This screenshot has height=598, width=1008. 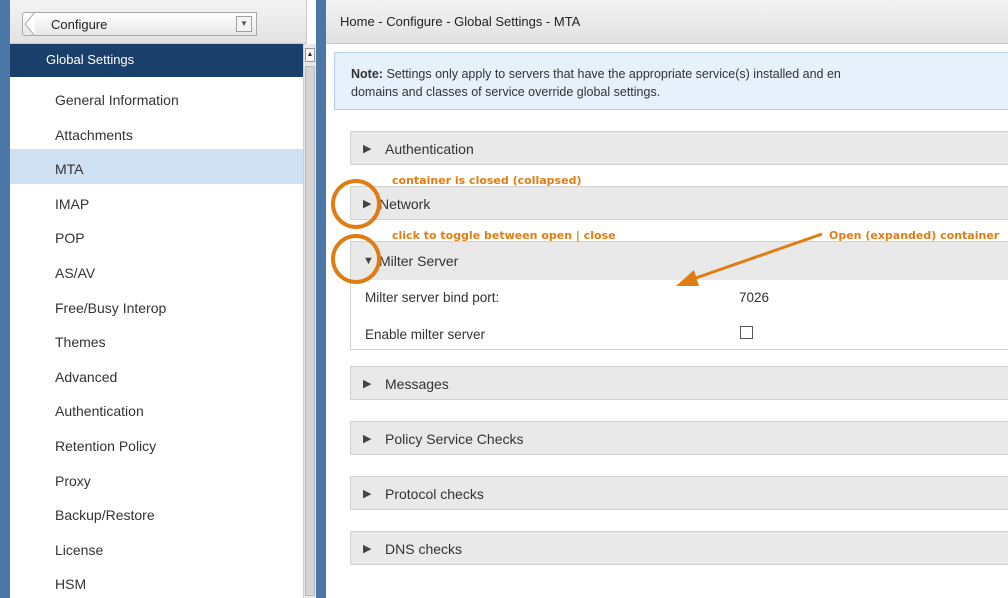 I want to click on section-dns-checks: ▶ DNS checks, so click(x=679, y=548).